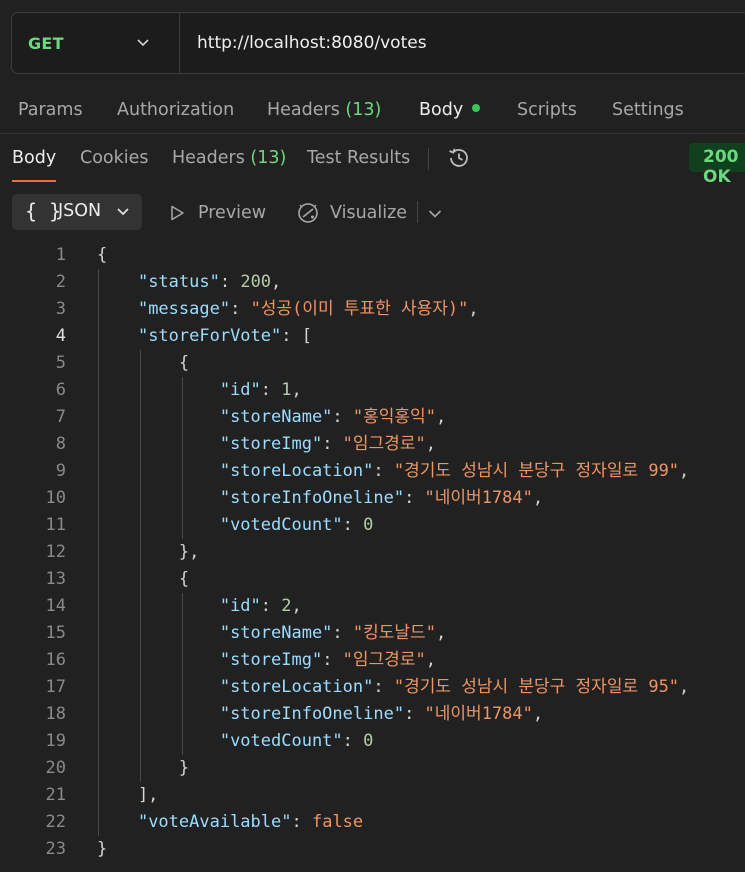 The width and height of the screenshot is (745, 872). I want to click on code-token: "네이버1784", so click(478, 498).